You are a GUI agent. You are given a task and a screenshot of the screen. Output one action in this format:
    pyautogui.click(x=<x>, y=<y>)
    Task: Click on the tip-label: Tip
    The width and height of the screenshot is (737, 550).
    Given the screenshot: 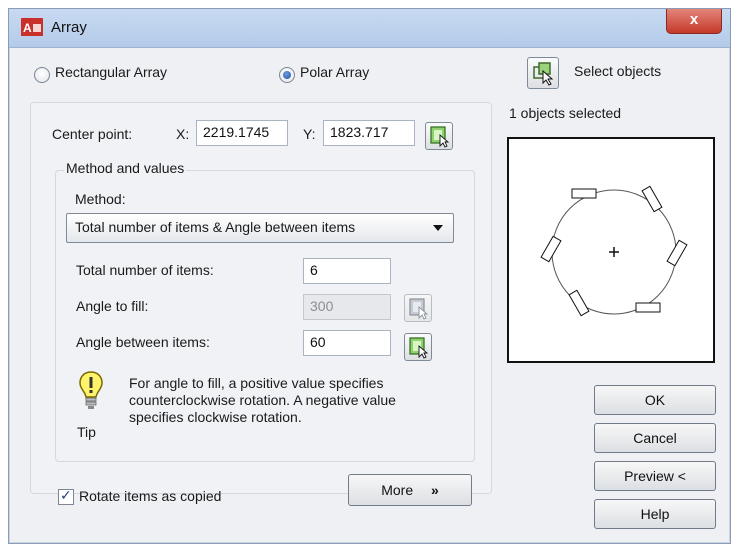 What is the action you would take?
    pyautogui.click(x=86, y=432)
    